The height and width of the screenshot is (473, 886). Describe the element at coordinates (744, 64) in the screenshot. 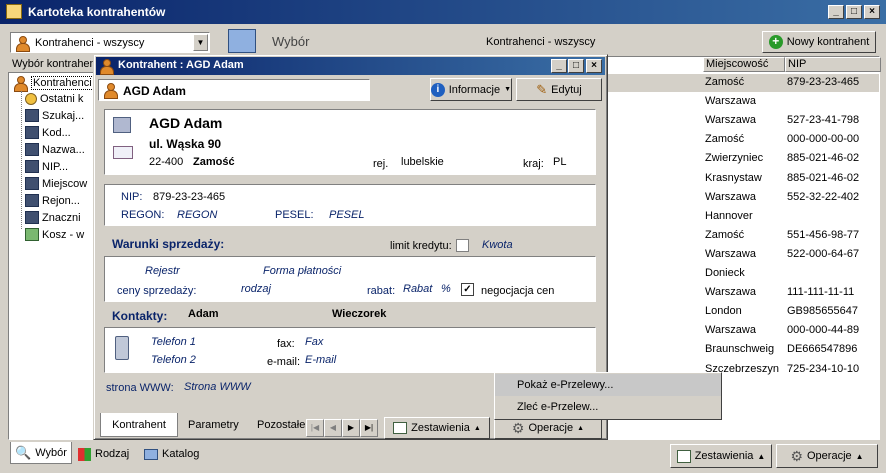

I see `column-header-city: Miejscowość` at that location.